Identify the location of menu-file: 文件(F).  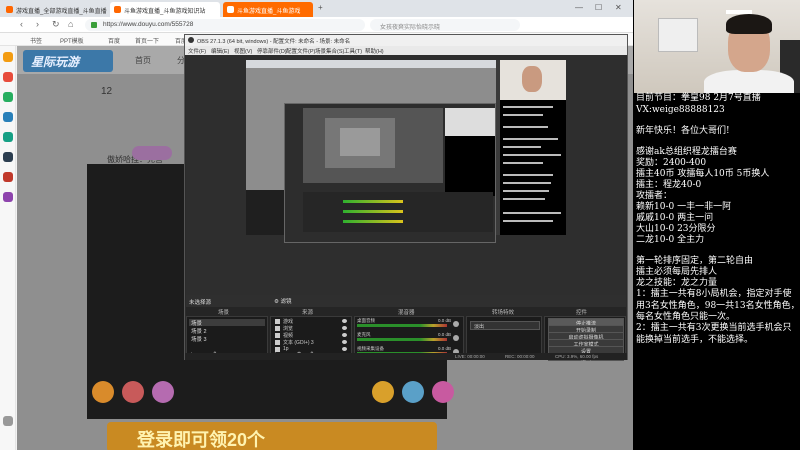
(197, 51).